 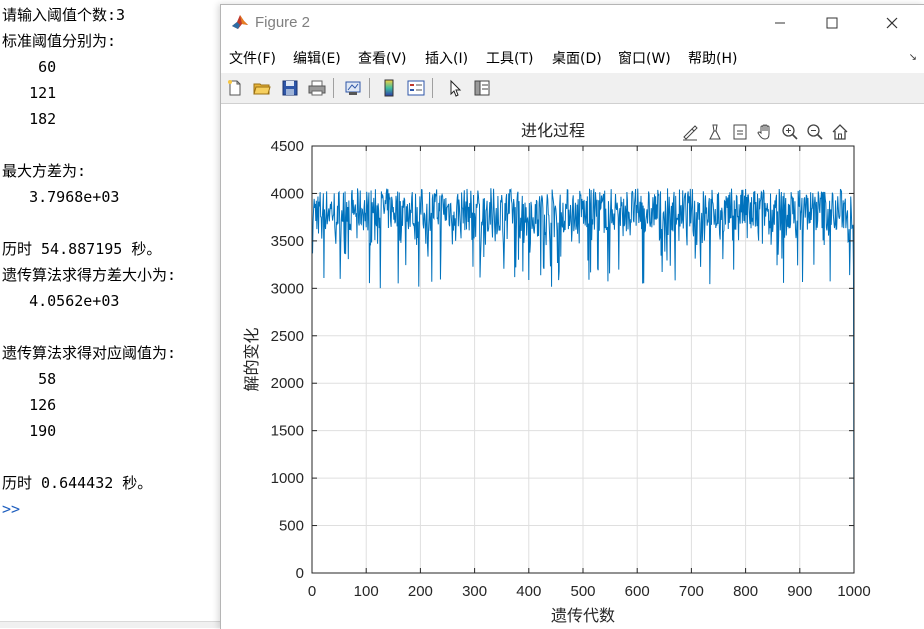 I want to click on close-button, so click(x=892, y=23).